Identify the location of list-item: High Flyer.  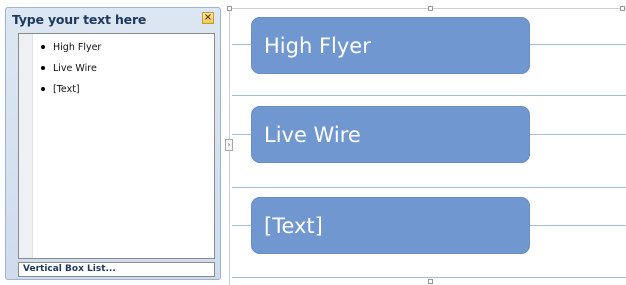
(71, 47).